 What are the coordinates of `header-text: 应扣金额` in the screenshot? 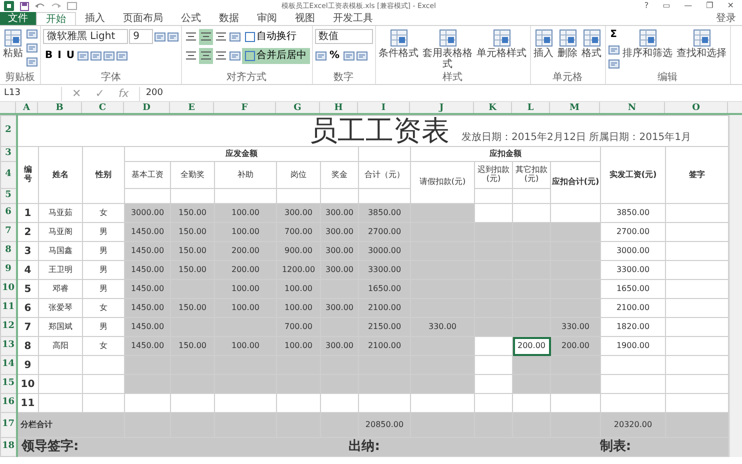 It's located at (506, 153).